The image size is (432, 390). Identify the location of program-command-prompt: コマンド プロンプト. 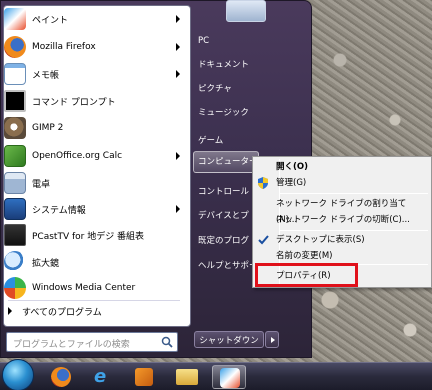
(94, 101).